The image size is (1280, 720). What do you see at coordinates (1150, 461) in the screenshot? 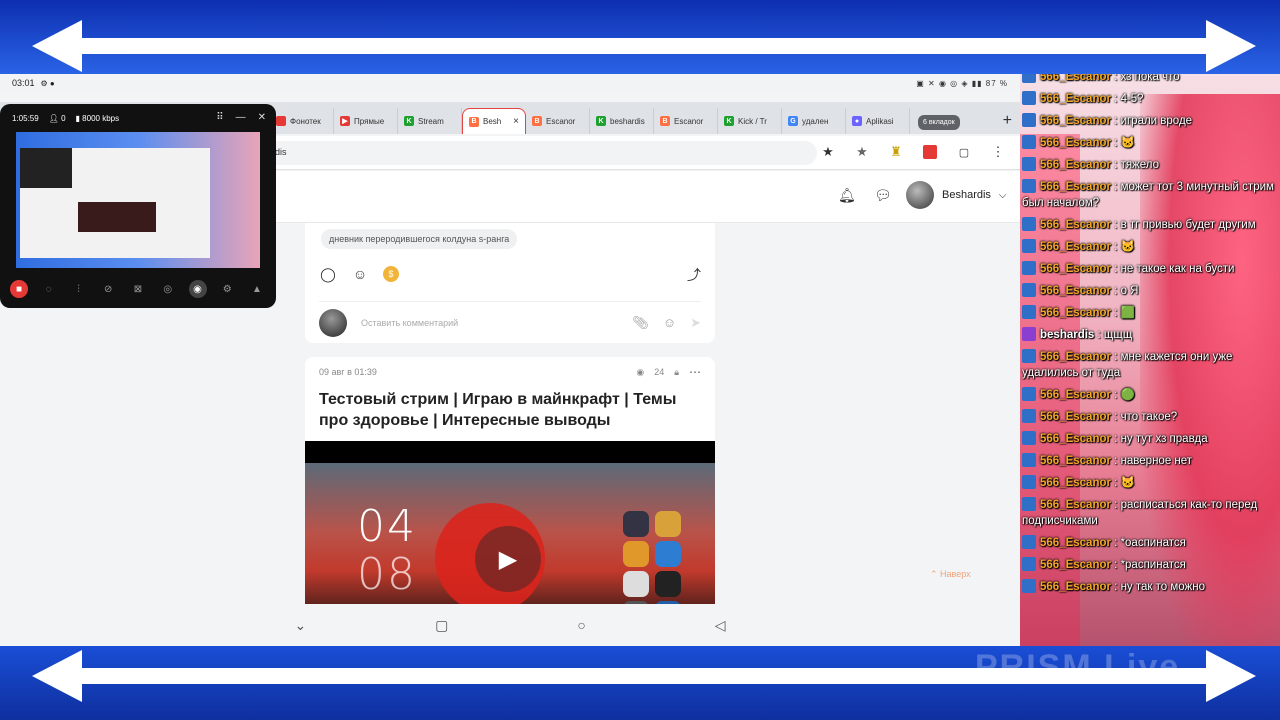
I see `chat-message: 566_Escanor : наверное нет` at bounding box center [1150, 461].